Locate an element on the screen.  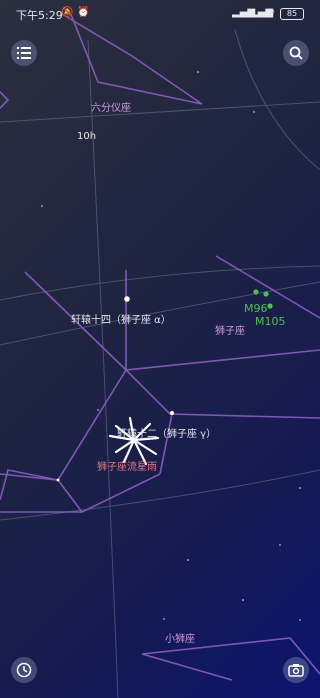
alarm-icon: ⏰ is located at coordinates (83, 12).